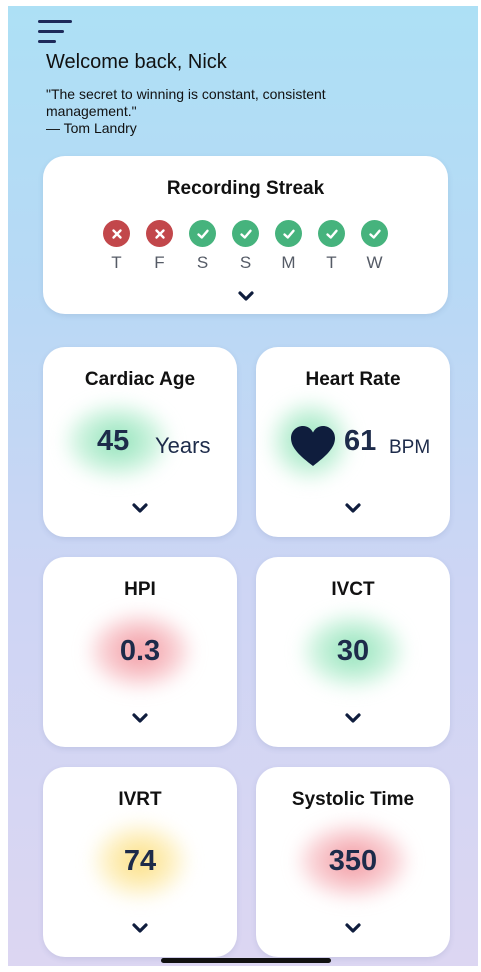 This screenshot has width=481, height=972. What do you see at coordinates (140, 928) in the screenshot?
I see `expand-ivrt-chevron-down-icon` at bounding box center [140, 928].